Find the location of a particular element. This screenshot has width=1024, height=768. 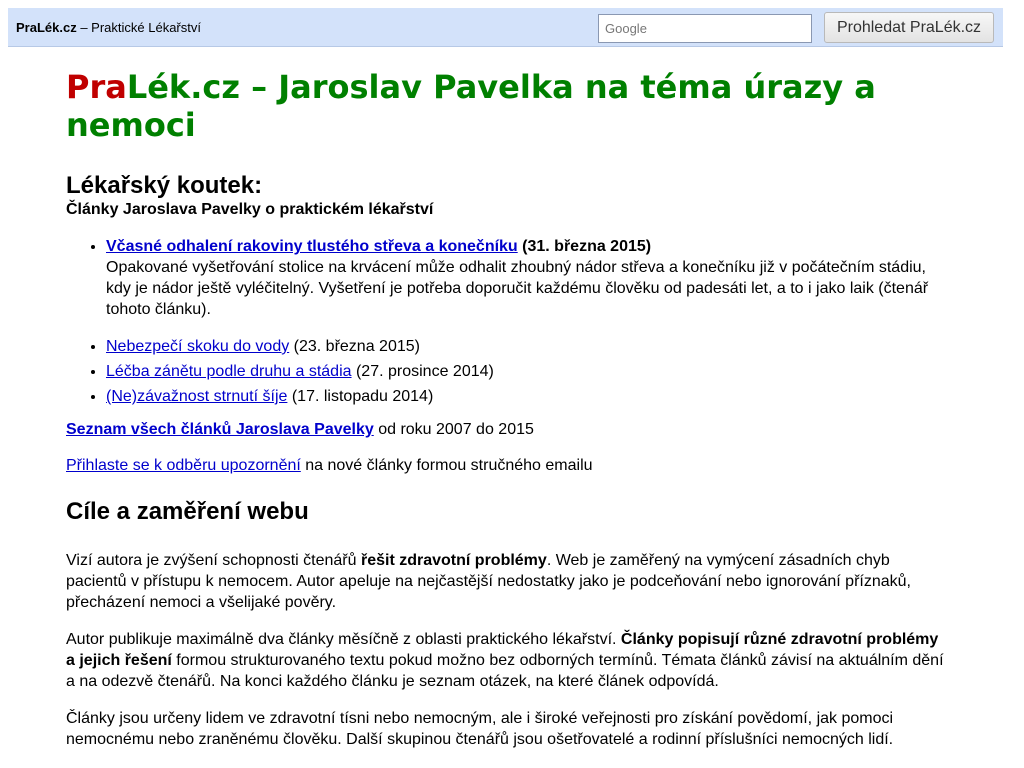

all-articles-link: Seznam všech článků Jaroslava Pavelky is located at coordinates (220, 429).